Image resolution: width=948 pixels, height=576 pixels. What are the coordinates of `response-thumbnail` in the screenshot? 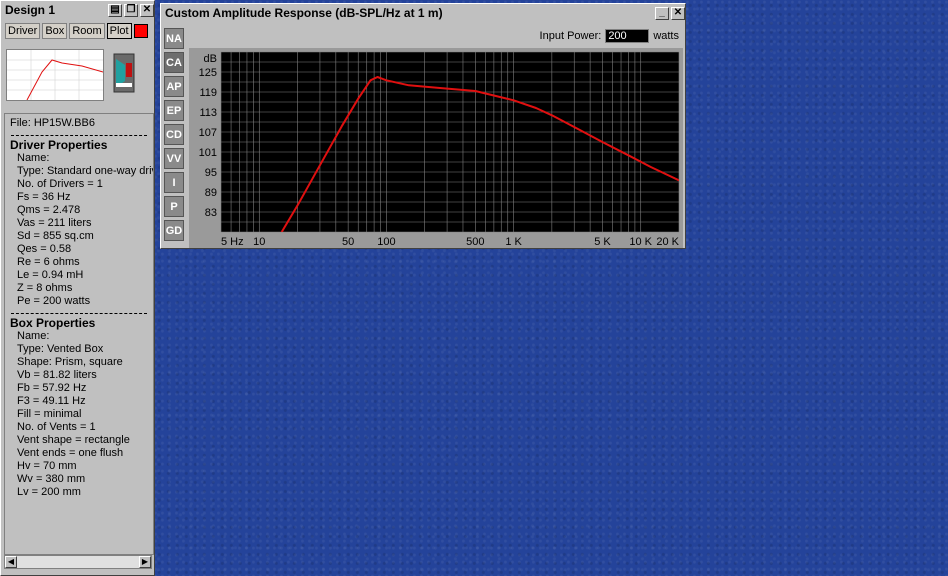 It's located at (55, 75).